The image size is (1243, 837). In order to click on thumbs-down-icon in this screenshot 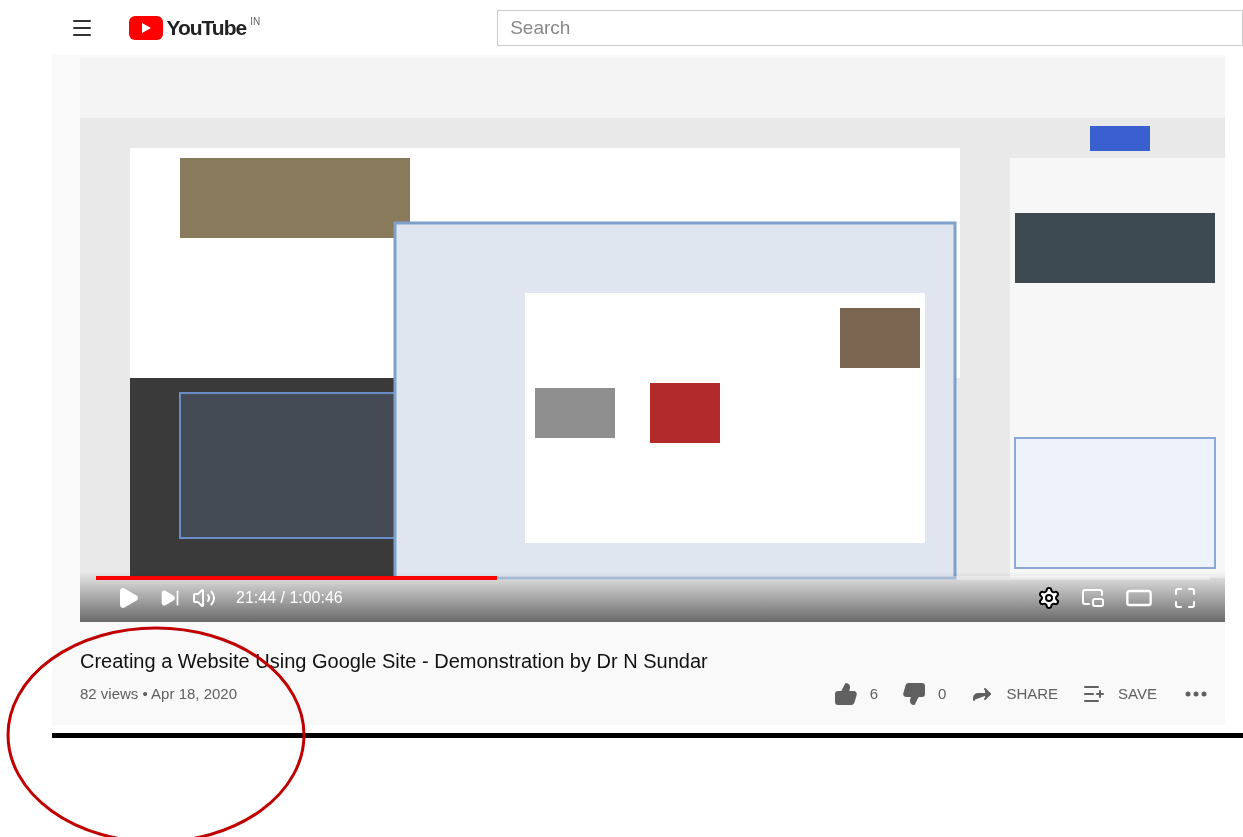, I will do `click(914, 694)`.